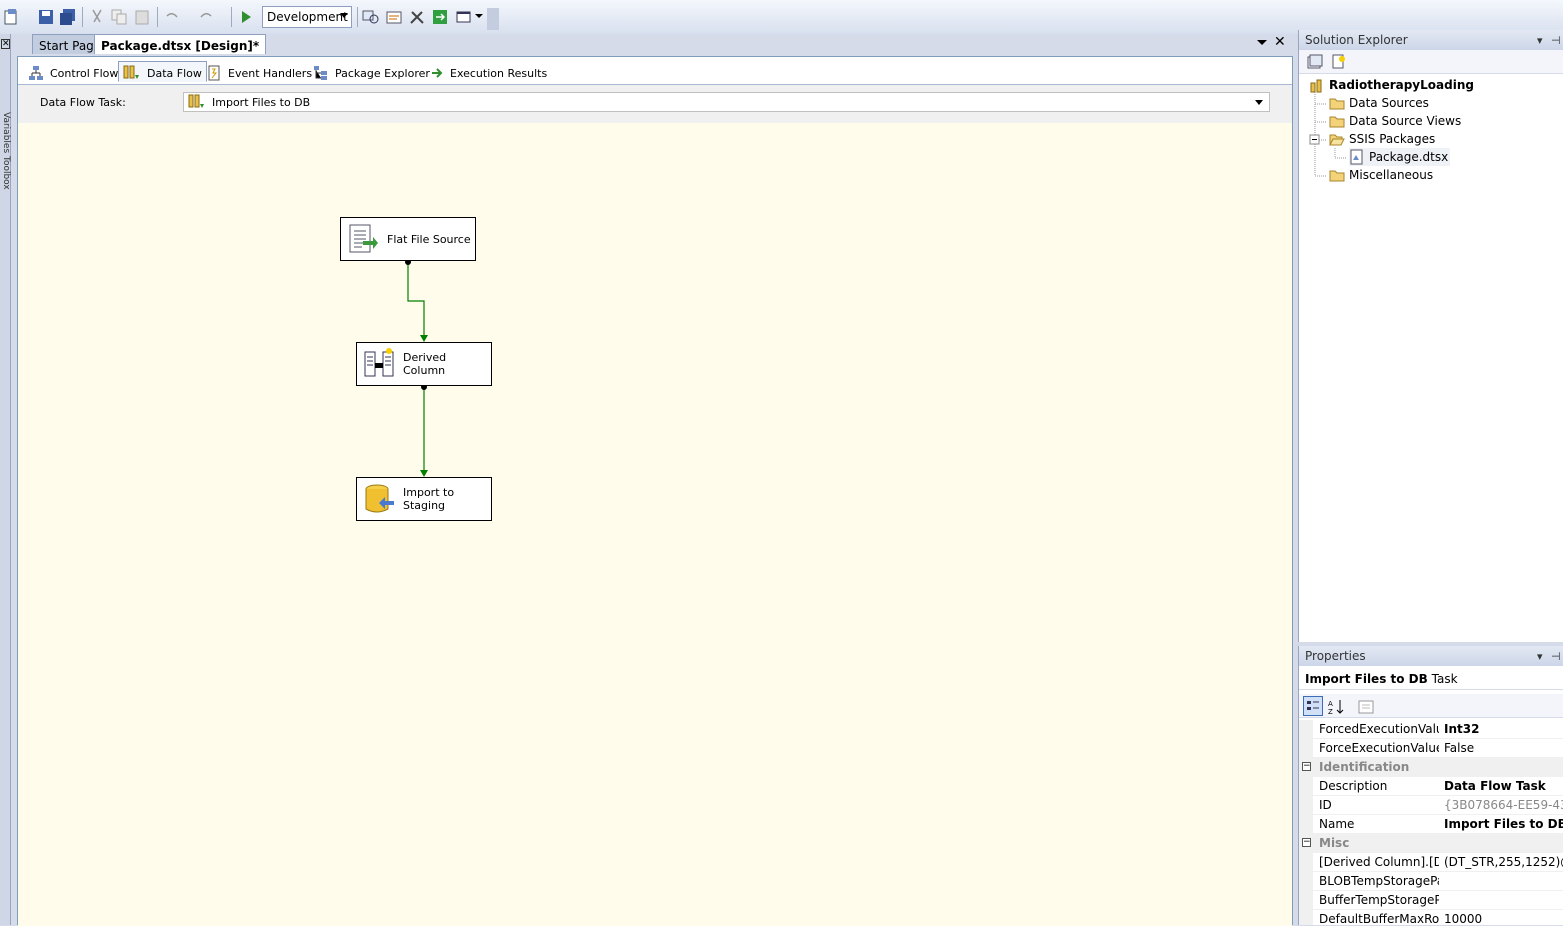  I want to click on flat-file-source-component: Flat File Source, so click(408, 239).